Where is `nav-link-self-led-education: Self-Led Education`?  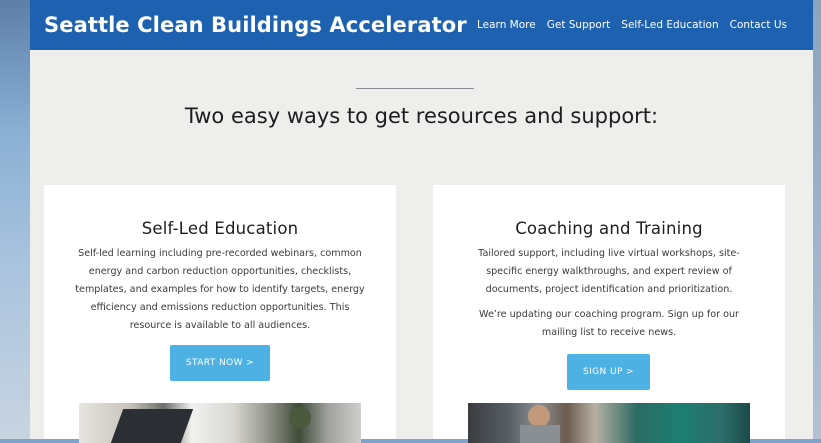
nav-link-self-led-education: Self-Led Education is located at coordinates (669, 25).